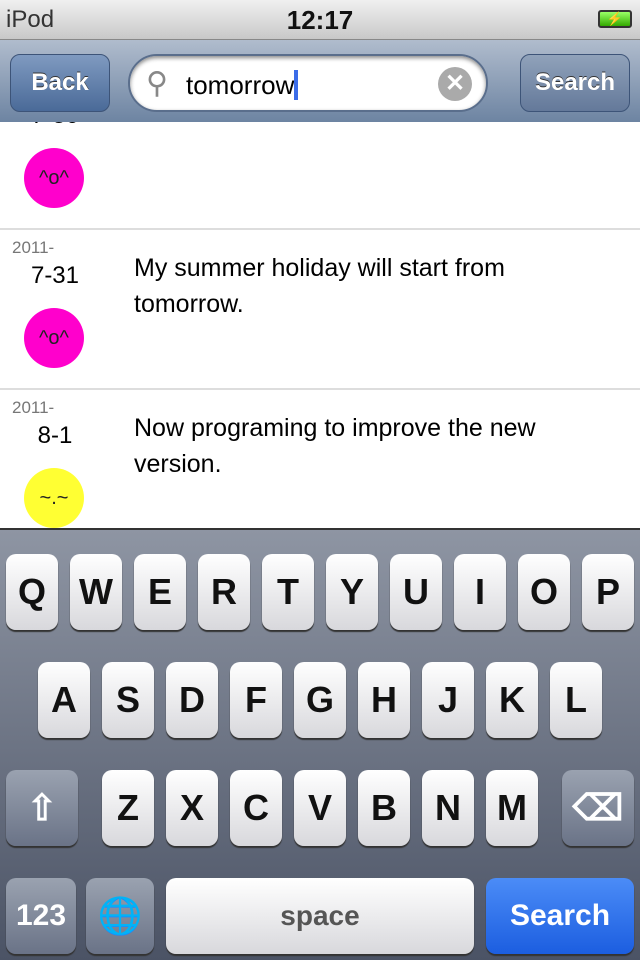  Describe the element at coordinates (320, 808) in the screenshot. I see `key-v: V` at that location.